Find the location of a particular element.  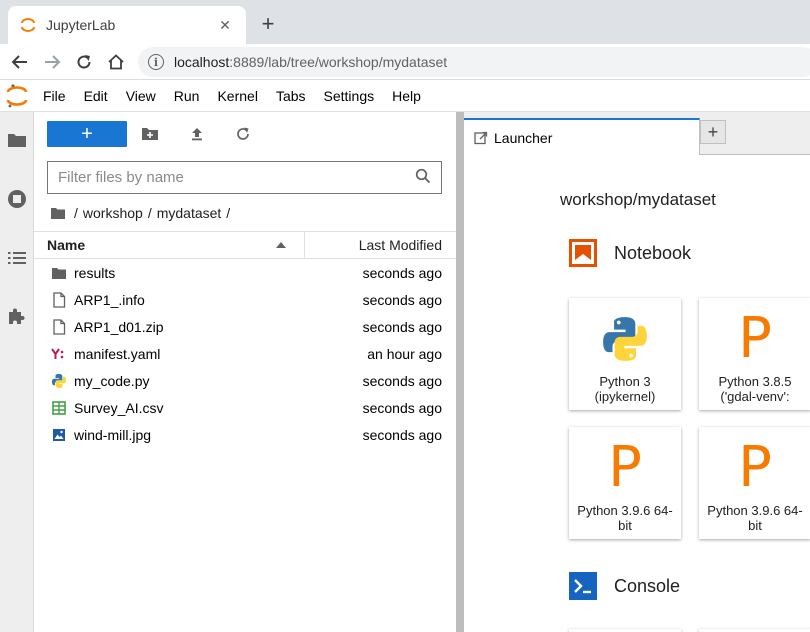

browser-tab: JupyterLab ✕ is located at coordinates (127, 25).